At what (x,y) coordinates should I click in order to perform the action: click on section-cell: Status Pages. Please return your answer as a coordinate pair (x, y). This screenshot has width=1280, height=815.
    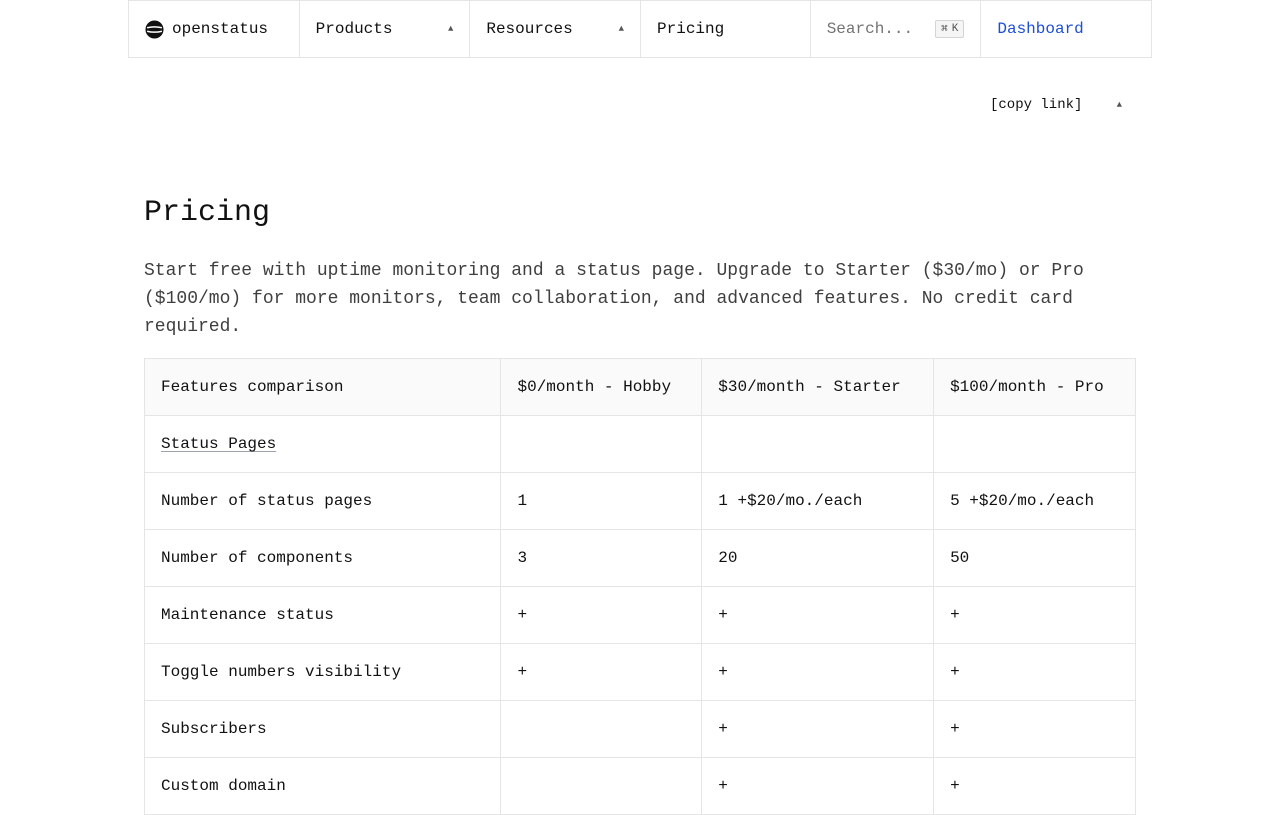
    Looking at the image, I should click on (322, 444).